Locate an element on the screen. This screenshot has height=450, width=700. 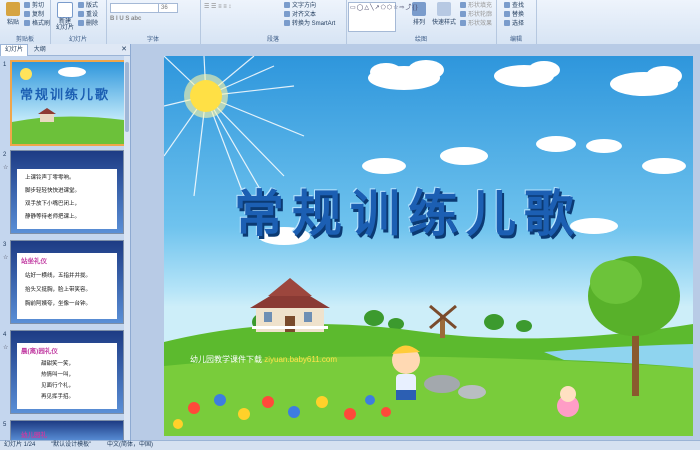
font-name-box is located at coordinates (135, 8).